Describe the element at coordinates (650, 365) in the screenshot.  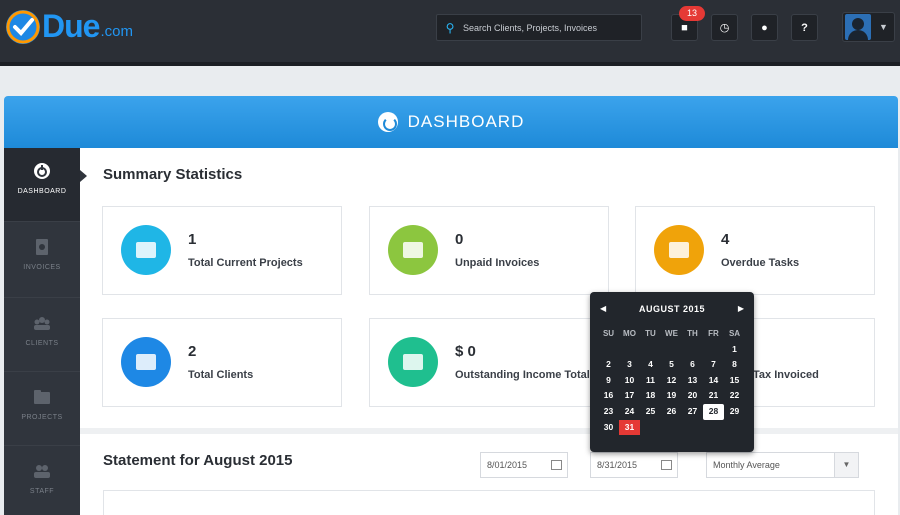
I see `calendar-day: 4` at that location.